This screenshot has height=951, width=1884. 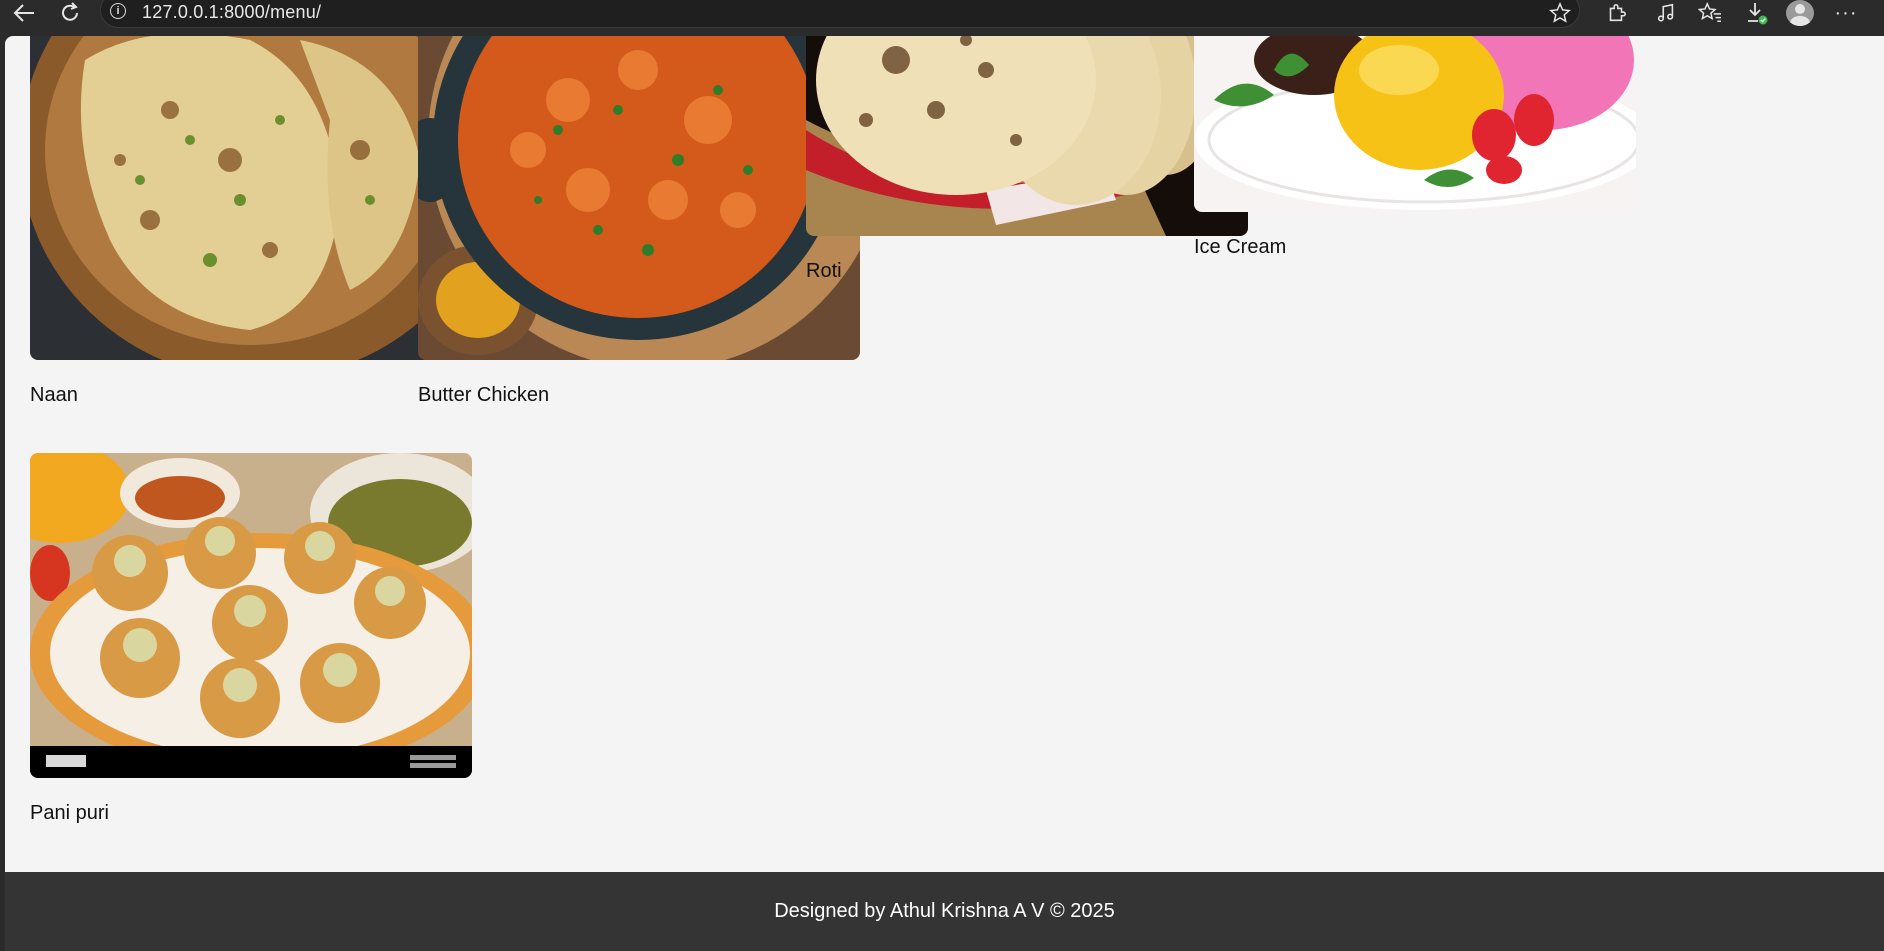 What do you see at coordinates (24, 13) in the screenshot?
I see `back-icon` at bounding box center [24, 13].